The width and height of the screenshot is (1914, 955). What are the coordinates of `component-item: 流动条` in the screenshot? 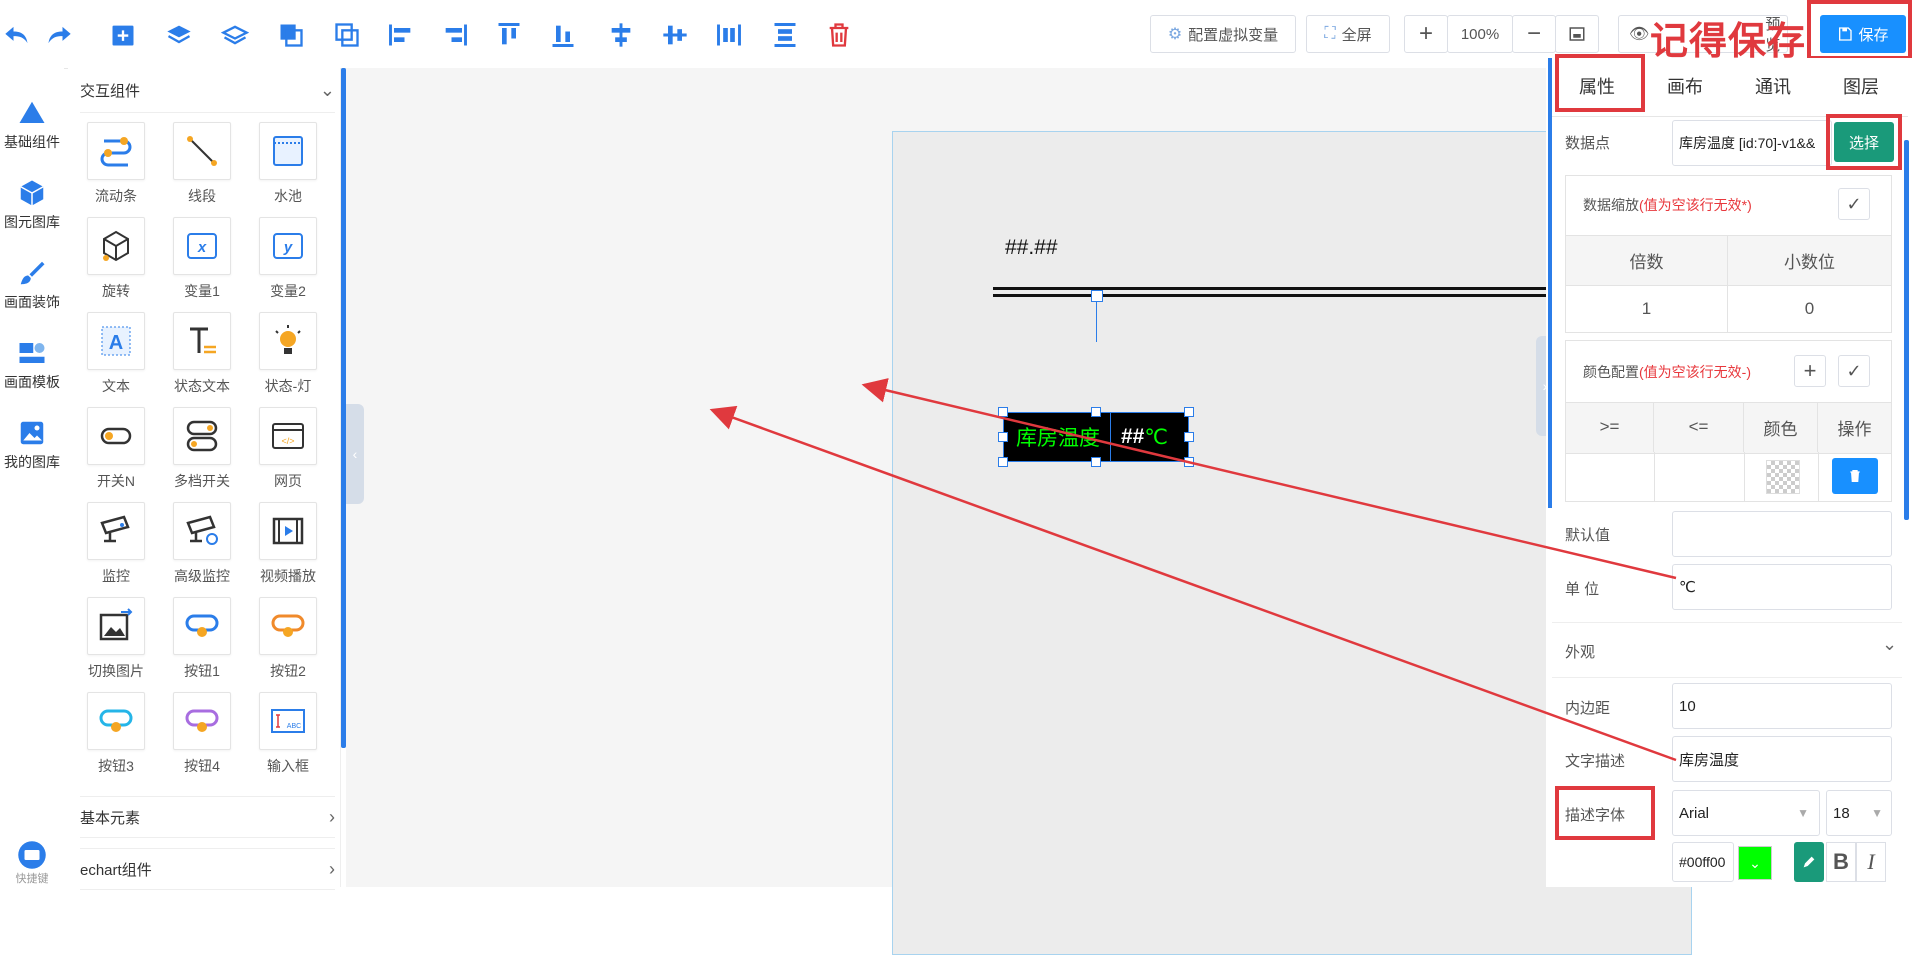 It's located at (116, 164).